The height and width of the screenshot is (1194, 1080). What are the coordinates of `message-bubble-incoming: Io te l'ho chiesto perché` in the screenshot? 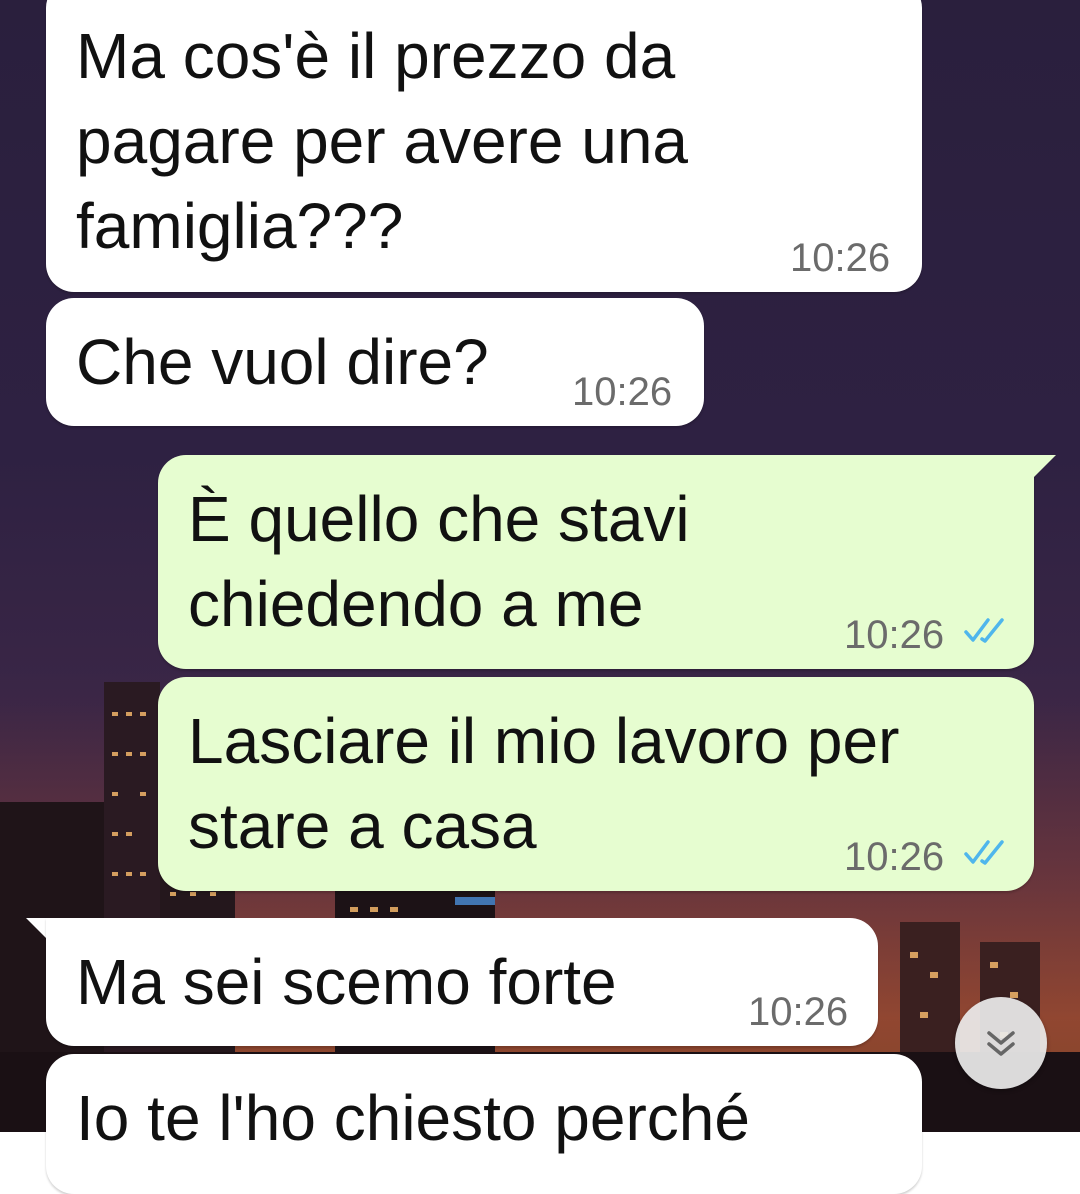 It's located at (484, 1124).